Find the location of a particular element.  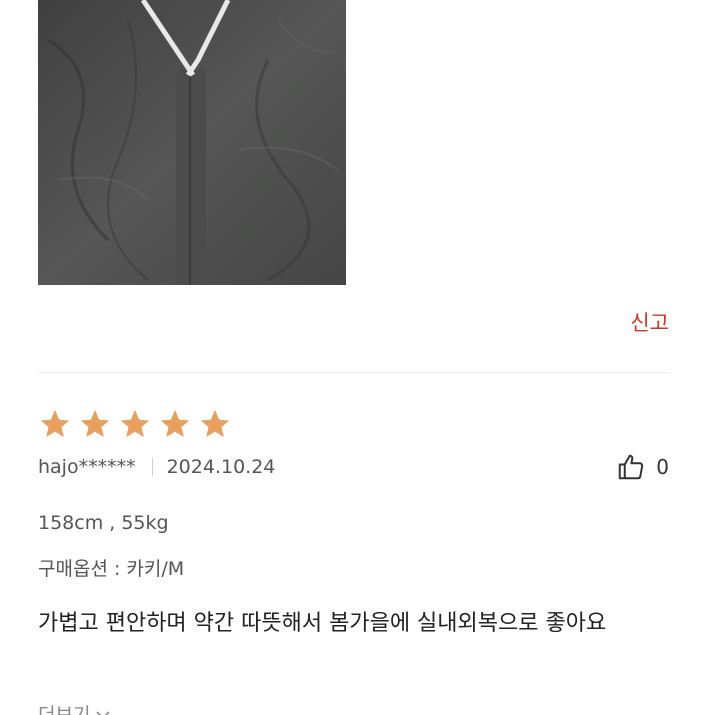

purchase-option: 구매옵션 : 카키/M is located at coordinates (111, 569).